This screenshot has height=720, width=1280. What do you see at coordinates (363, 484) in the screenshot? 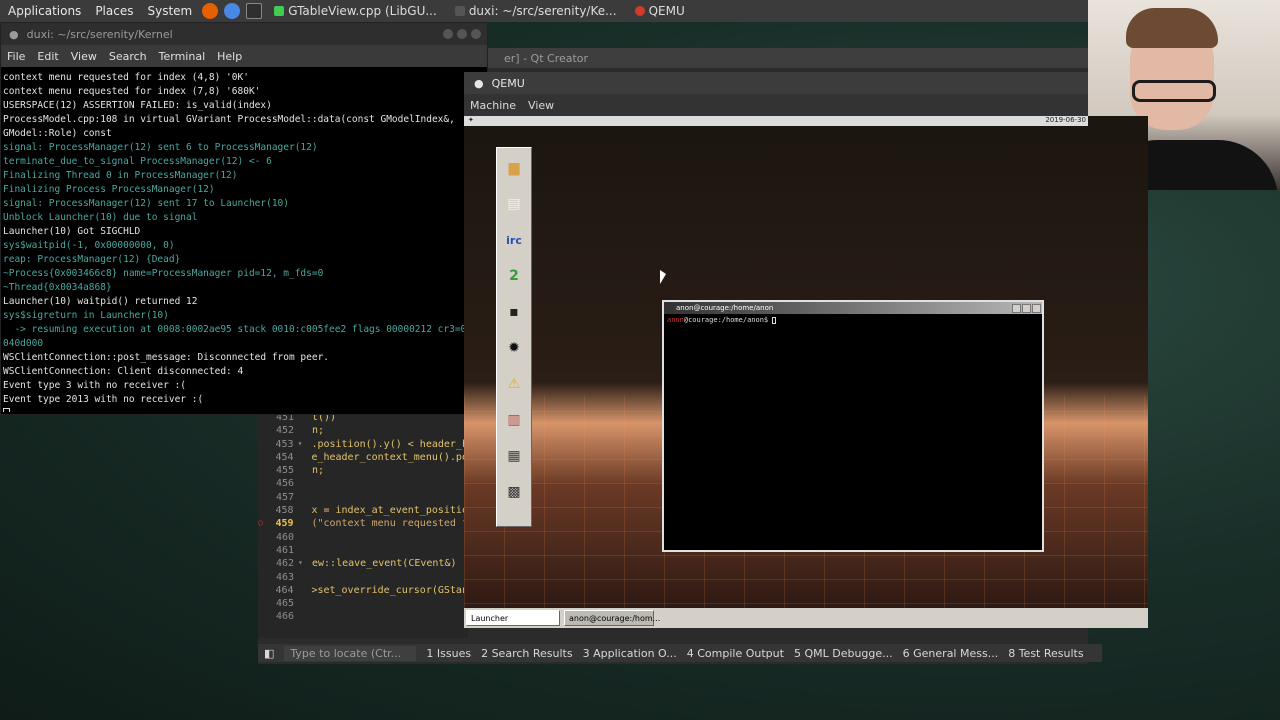
I see `code-line: 456` at bounding box center [363, 484].